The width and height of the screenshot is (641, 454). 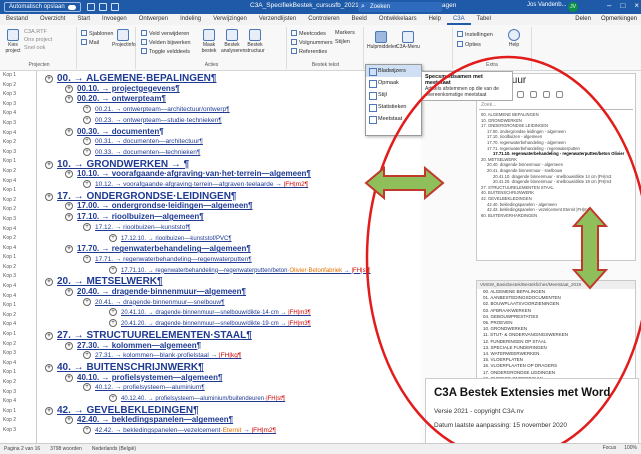 What do you see at coordinates (342, 42) in the screenshot?
I see `stijlen-button: Stijlen` at bounding box center [342, 42].